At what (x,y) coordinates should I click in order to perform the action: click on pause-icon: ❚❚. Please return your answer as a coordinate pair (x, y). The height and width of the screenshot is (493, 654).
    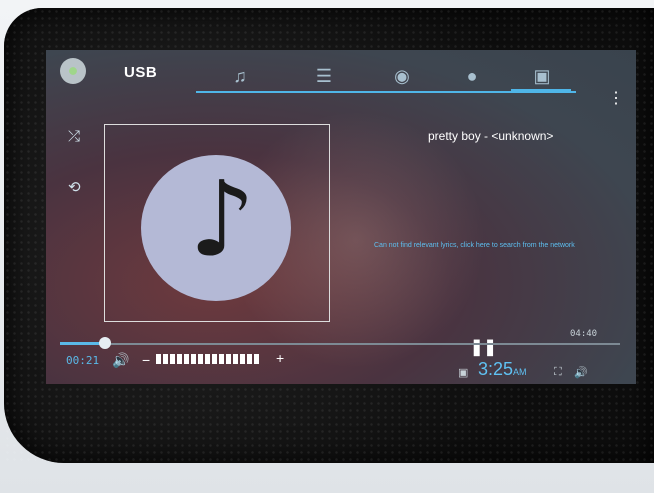
    Looking at the image, I should click on (483, 347).